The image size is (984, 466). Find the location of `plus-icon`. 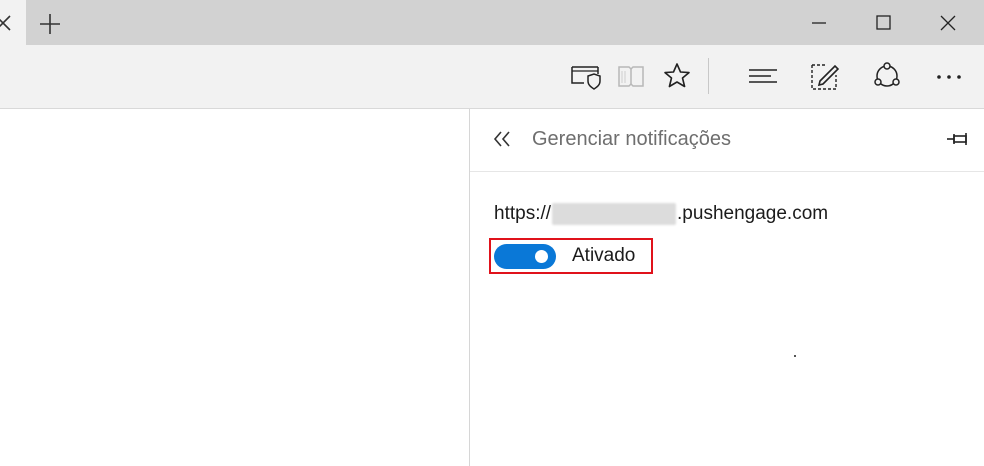

plus-icon is located at coordinates (50, 24).